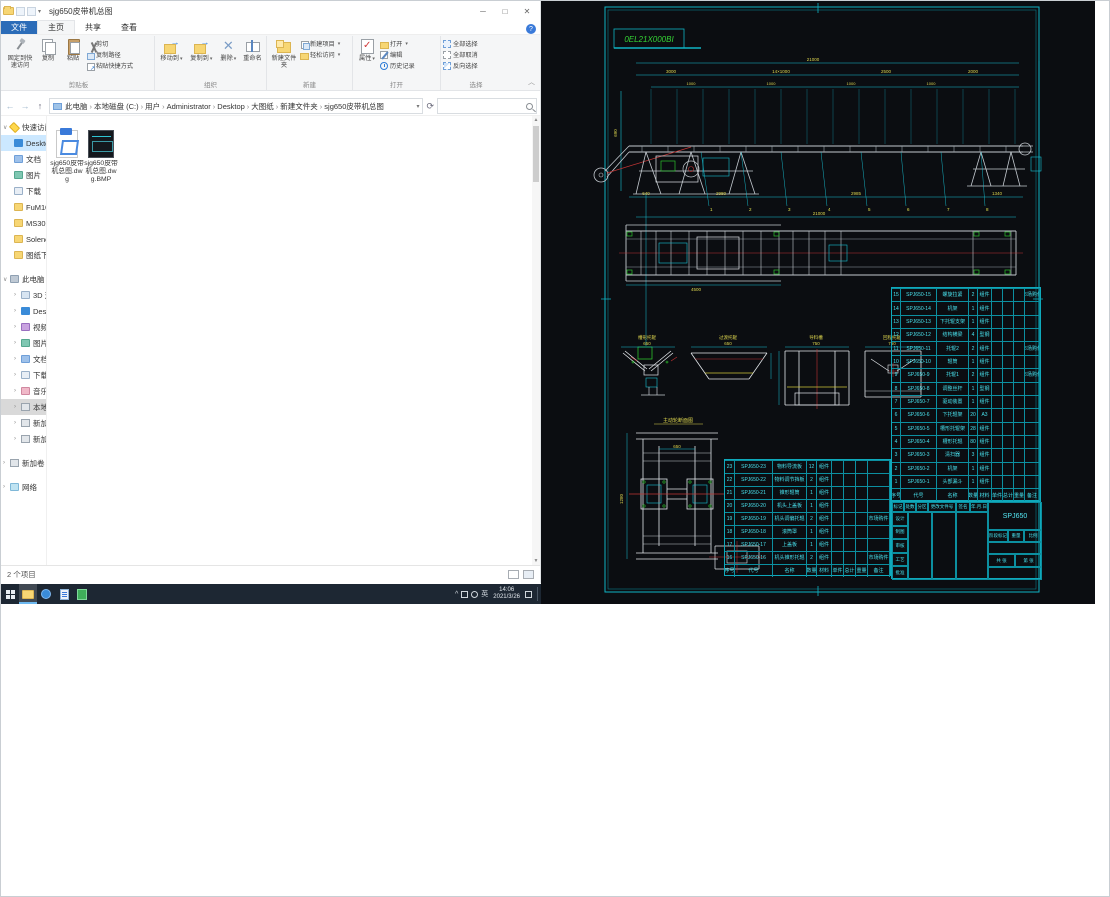 Image resolution: width=1110 pixels, height=897 pixels. Describe the element at coordinates (67, 155) in the screenshot. I see `file-dwg: sjg650皮带机总图.dwg` at that location.